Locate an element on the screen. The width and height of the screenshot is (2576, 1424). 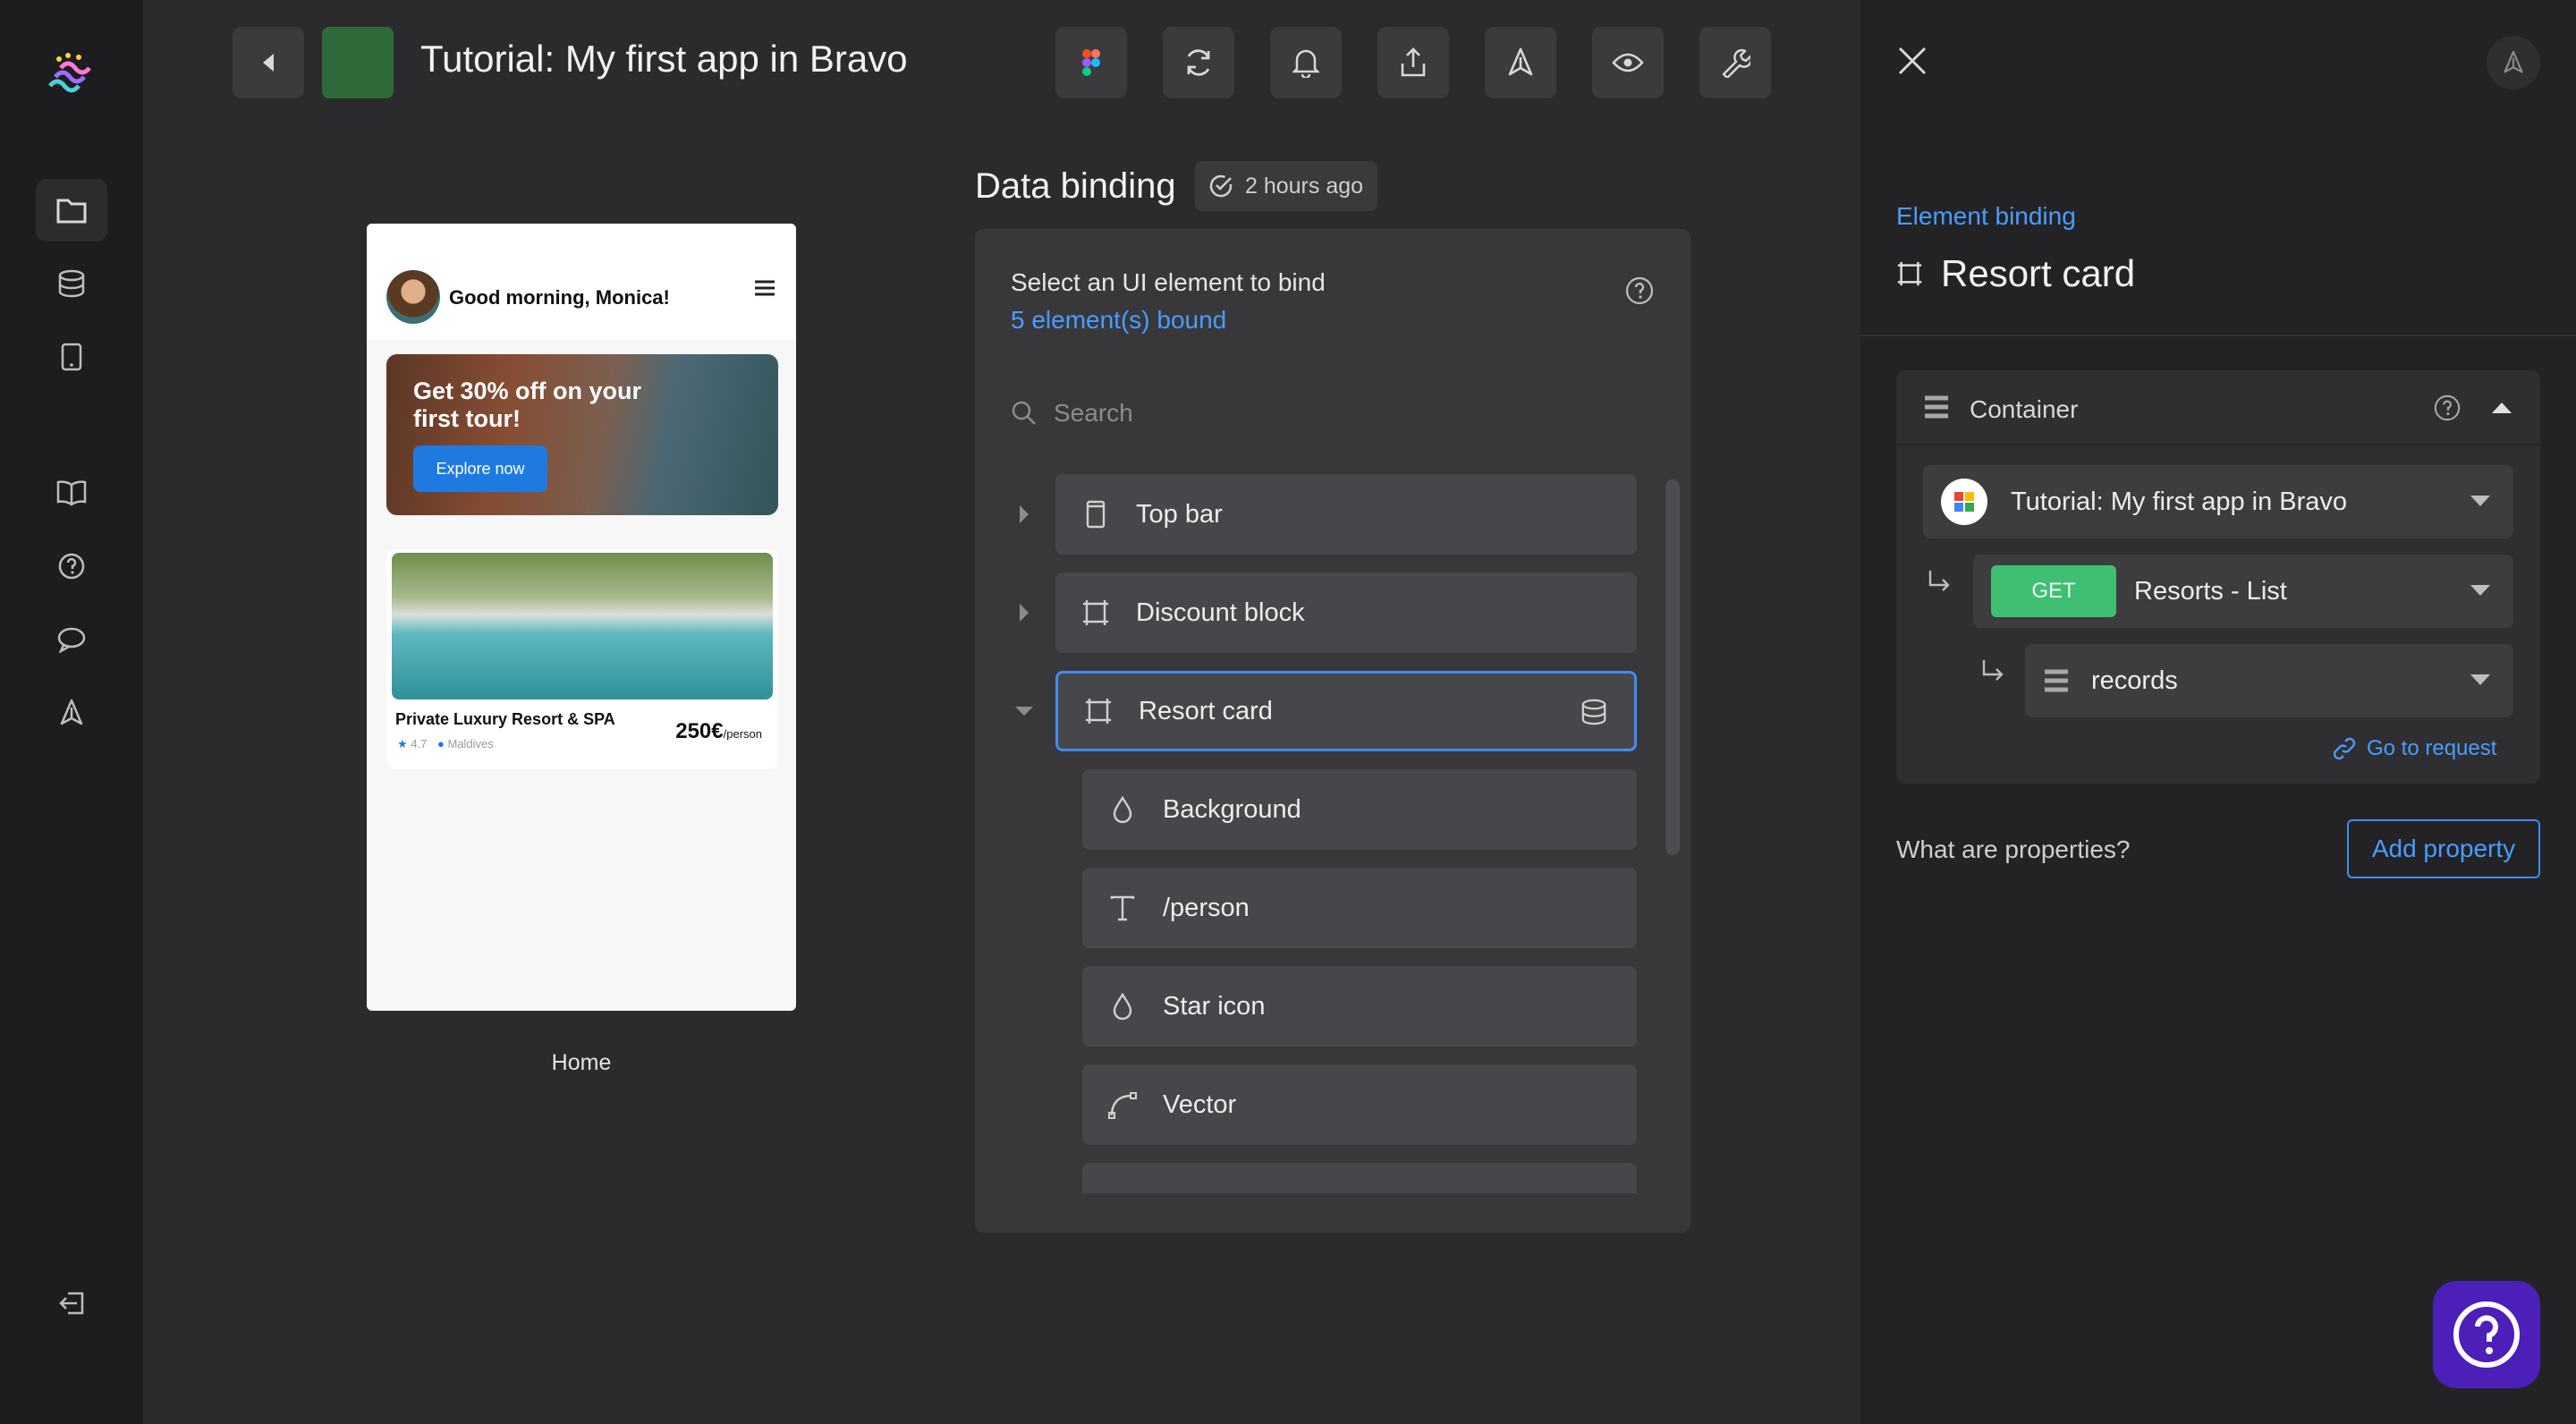
logout-icon is located at coordinates (71, 1303).